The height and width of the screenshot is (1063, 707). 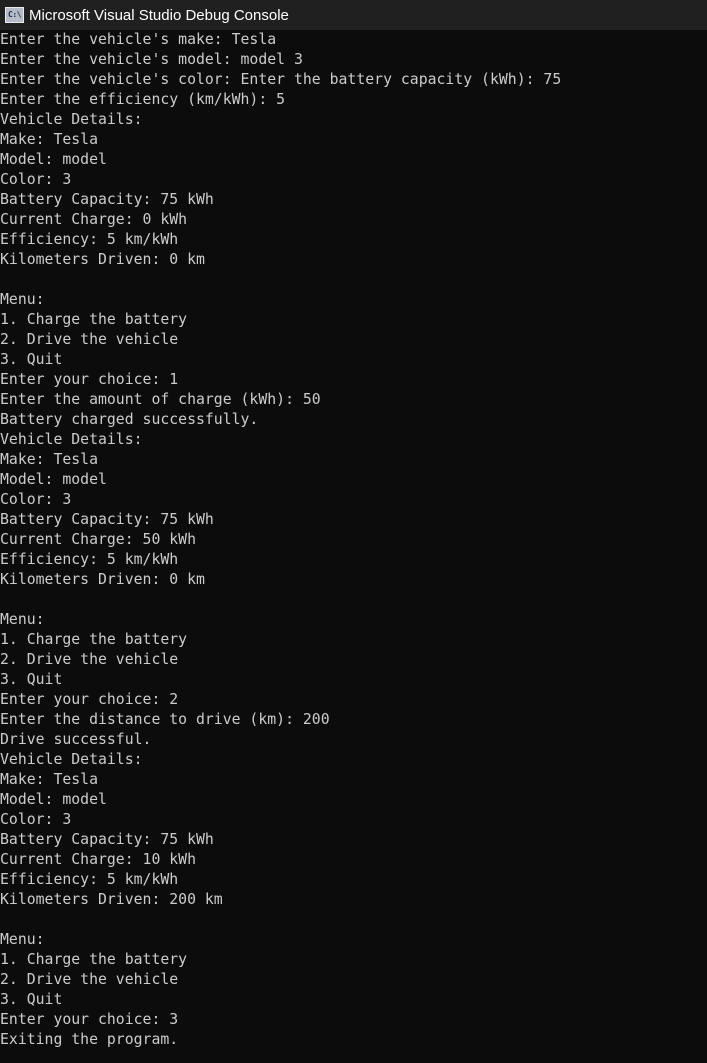 I want to click on console-line: Battery charged successfully., so click(x=129, y=419).